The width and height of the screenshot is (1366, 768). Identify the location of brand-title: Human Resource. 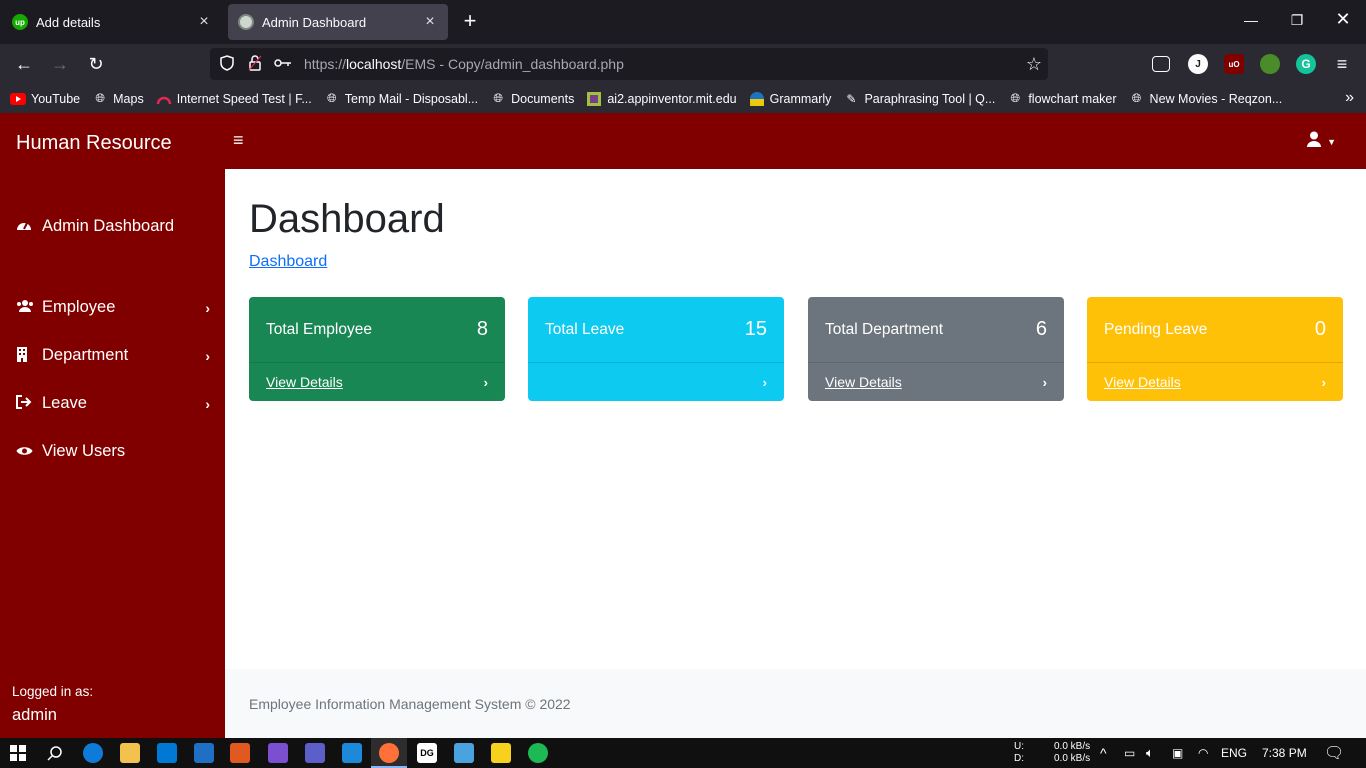
(94, 143).